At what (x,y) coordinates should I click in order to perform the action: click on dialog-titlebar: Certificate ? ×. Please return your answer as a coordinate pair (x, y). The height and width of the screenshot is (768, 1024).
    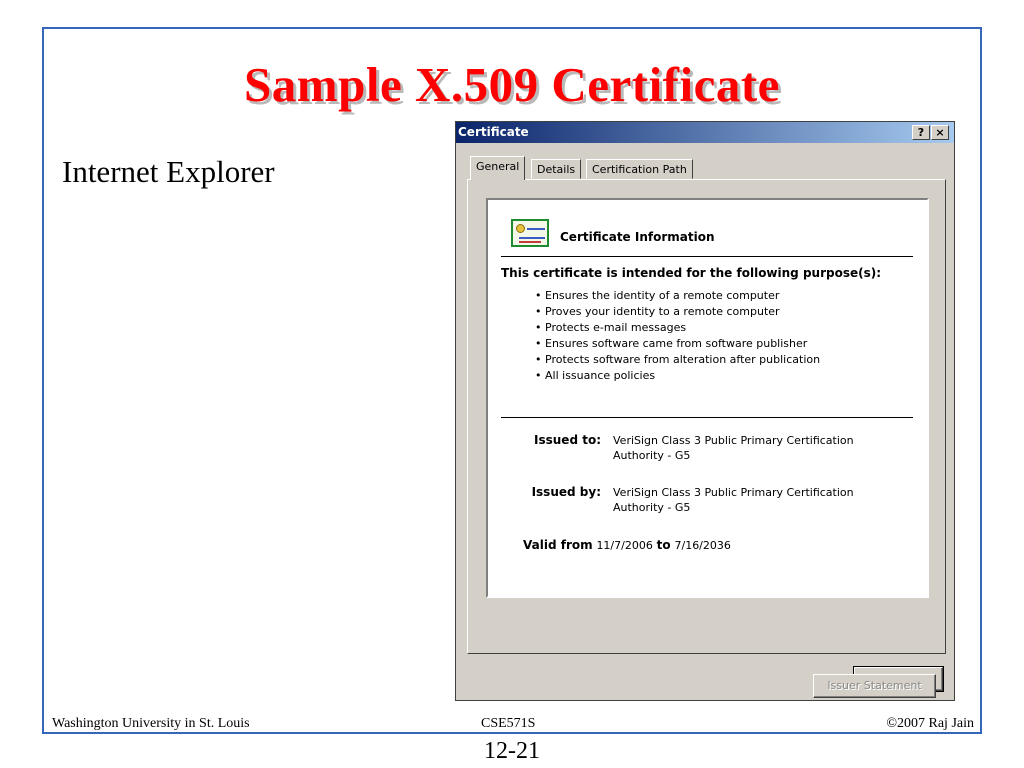
    Looking at the image, I should click on (705, 132).